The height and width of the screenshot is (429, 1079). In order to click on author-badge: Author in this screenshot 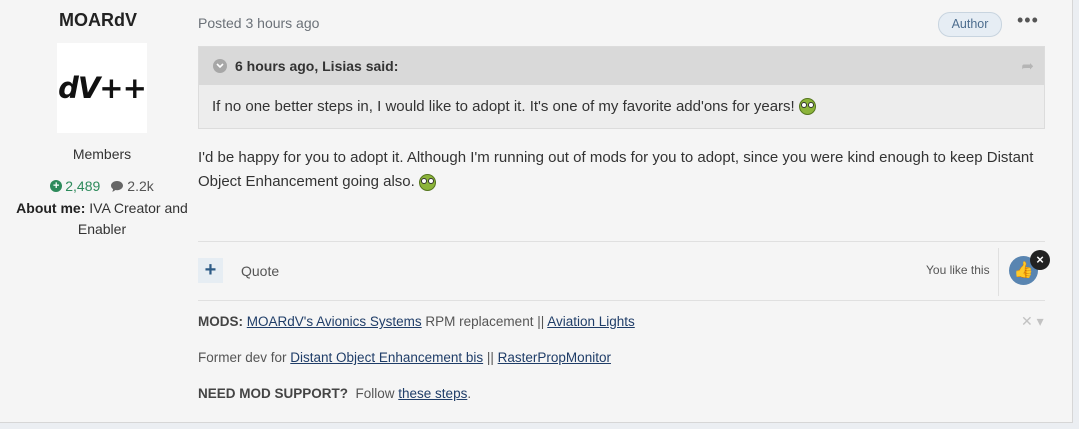, I will do `click(970, 24)`.